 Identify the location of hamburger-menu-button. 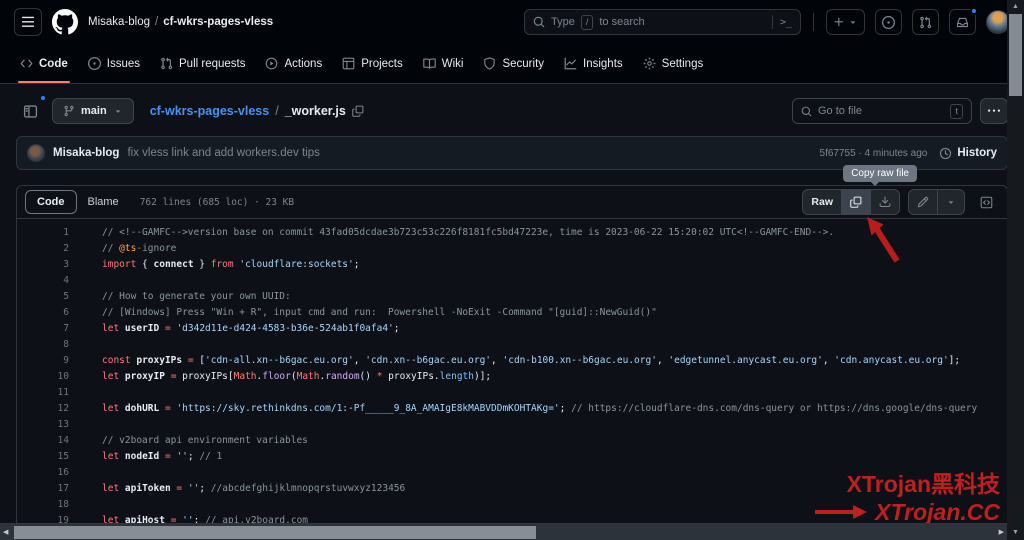
(28, 22).